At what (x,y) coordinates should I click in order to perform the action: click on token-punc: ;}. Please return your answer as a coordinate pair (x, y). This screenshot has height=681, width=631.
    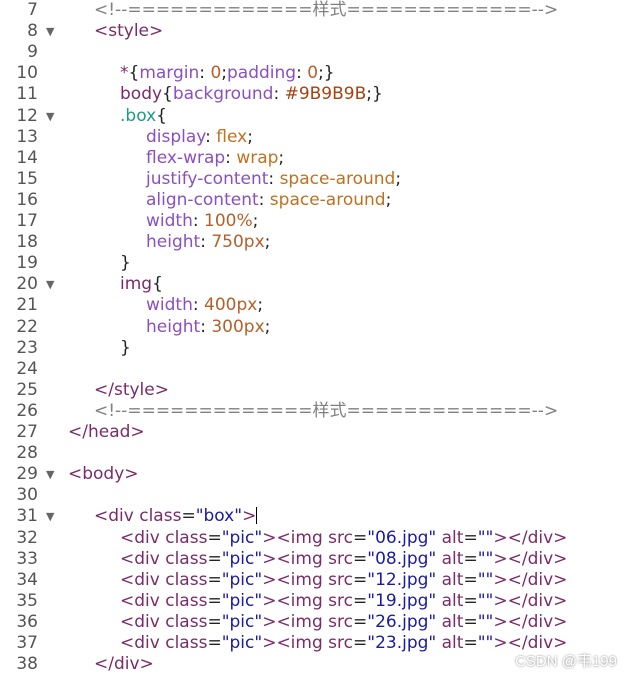
    Looking at the image, I should click on (374, 94).